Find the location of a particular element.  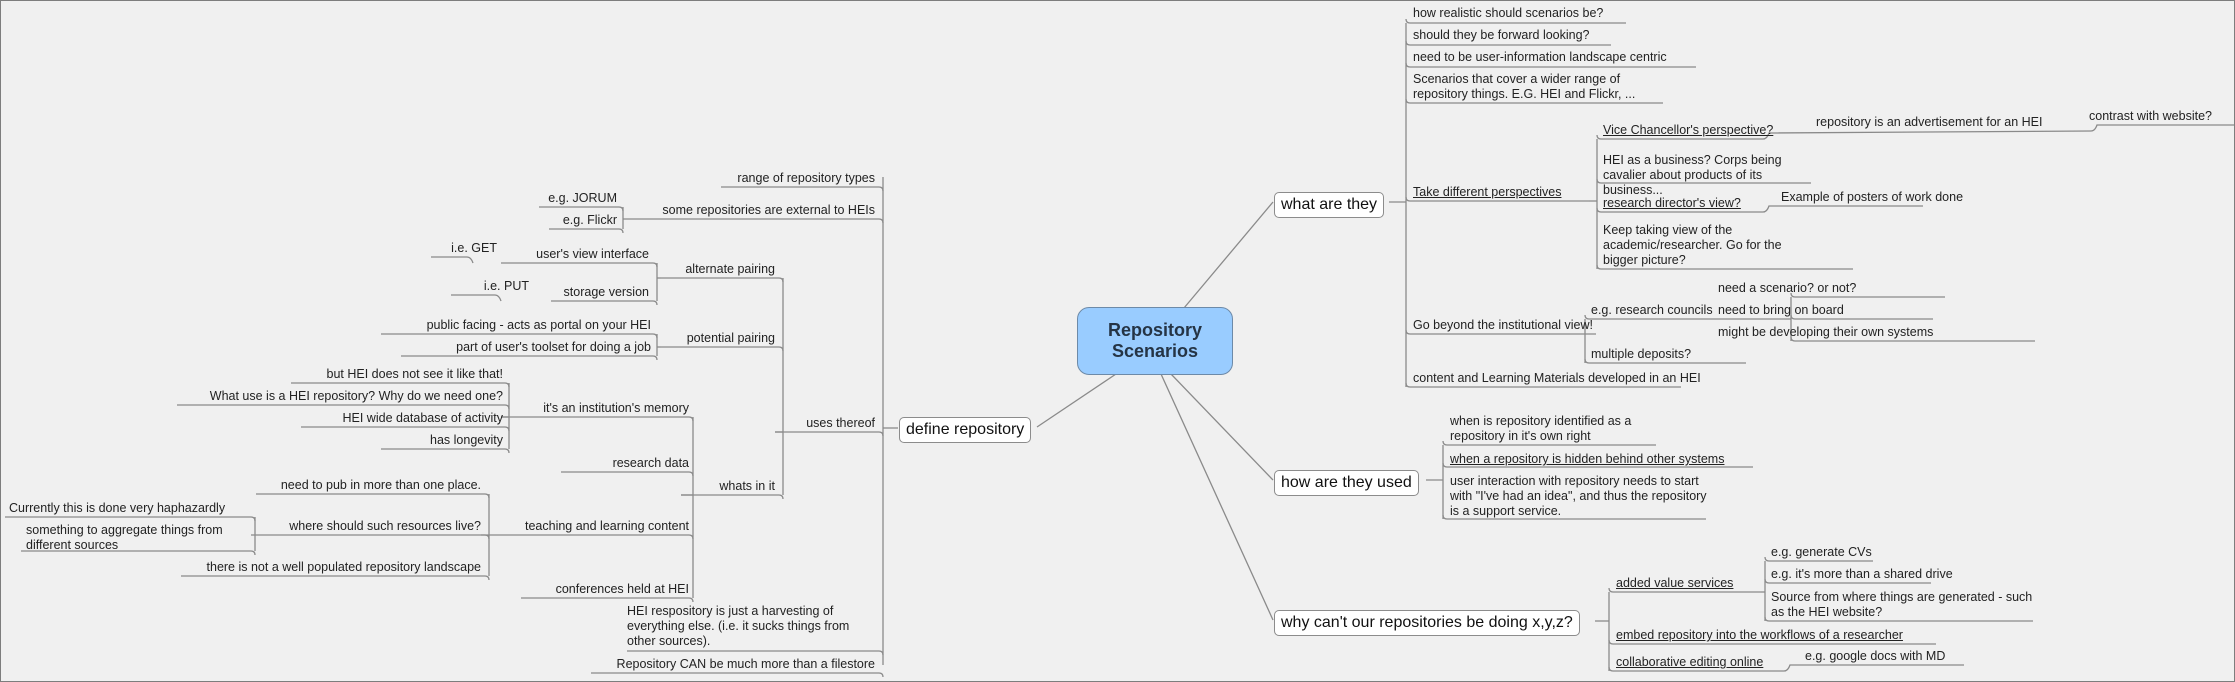

u-memory is located at coordinates (597, 419).